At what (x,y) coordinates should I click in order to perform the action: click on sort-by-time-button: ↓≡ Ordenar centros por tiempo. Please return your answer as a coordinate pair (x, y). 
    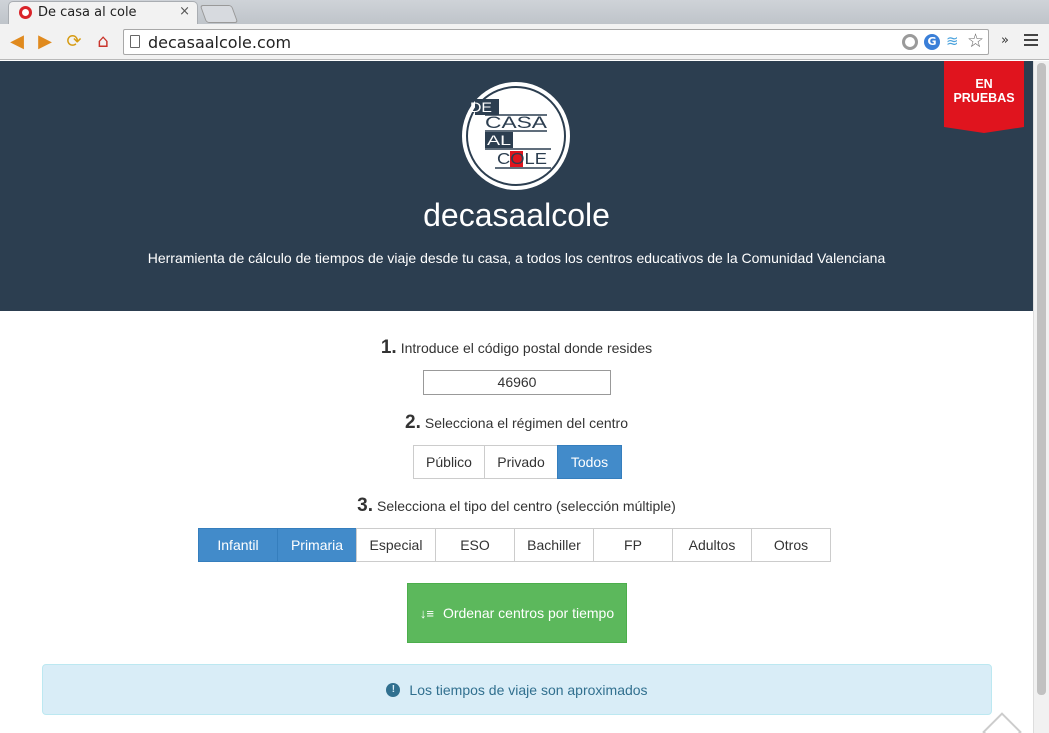
    Looking at the image, I should click on (517, 613).